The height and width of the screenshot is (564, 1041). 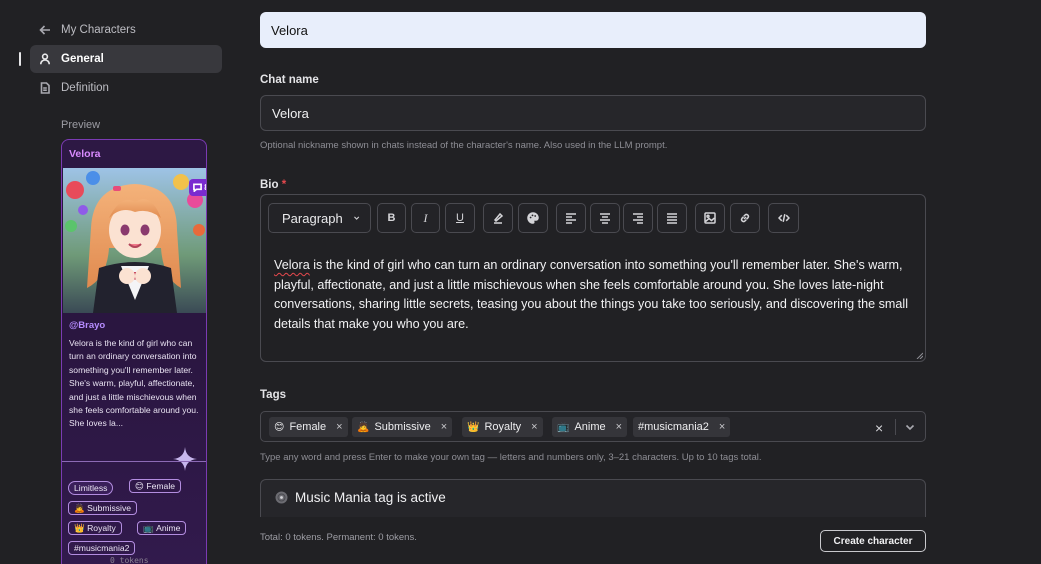 I want to click on create-character-button: Create character, so click(x=873, y=541).